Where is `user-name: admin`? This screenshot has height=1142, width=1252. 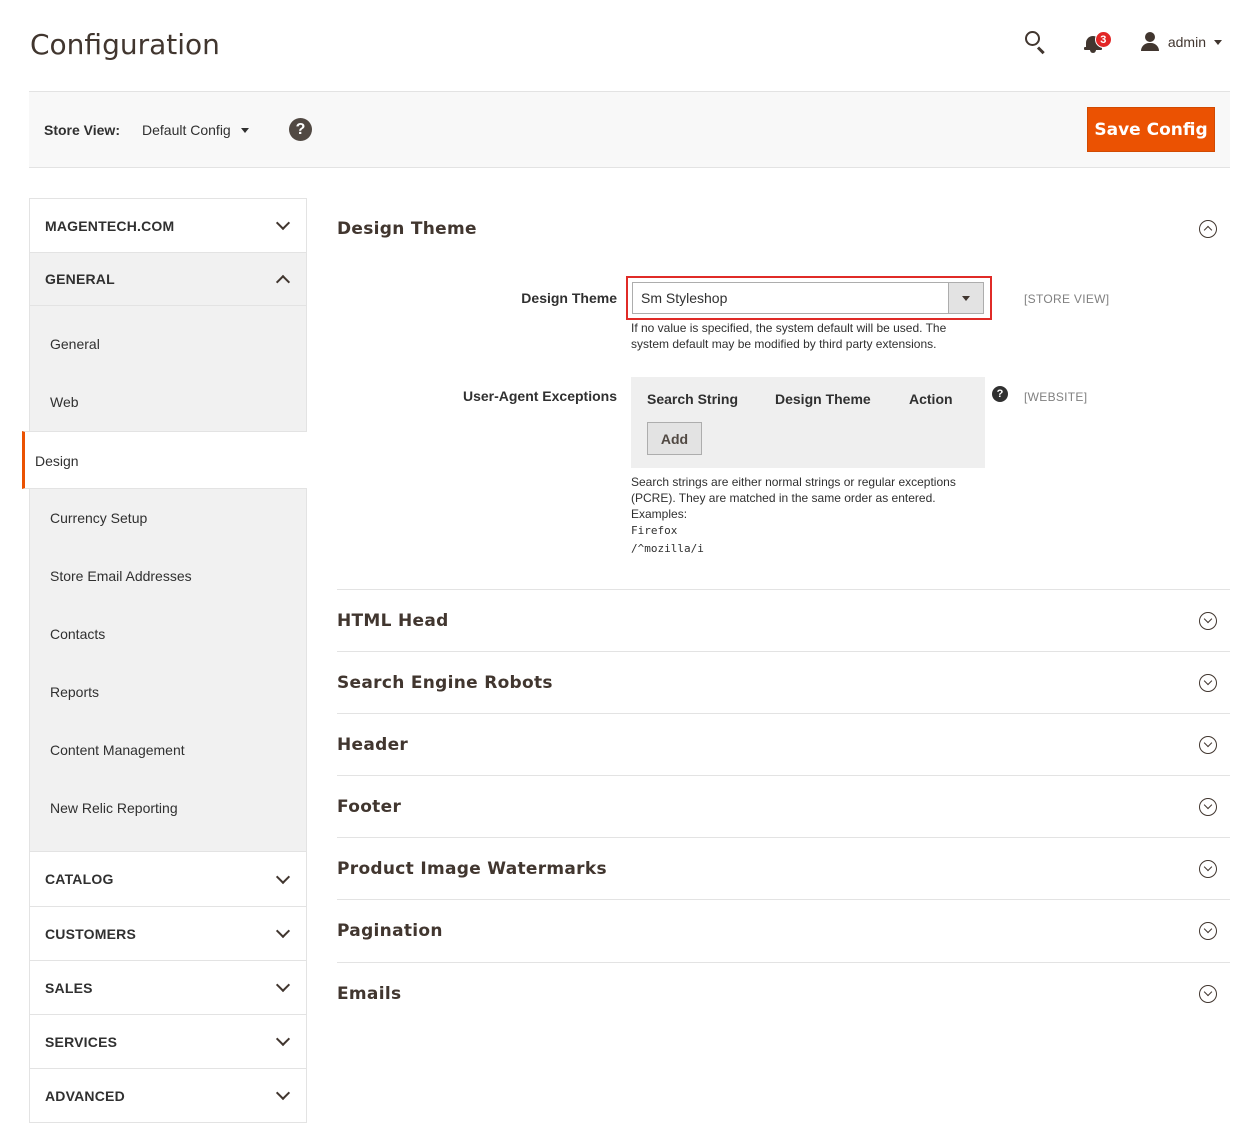 user-name: admin is located at coordinates (1186, 42).